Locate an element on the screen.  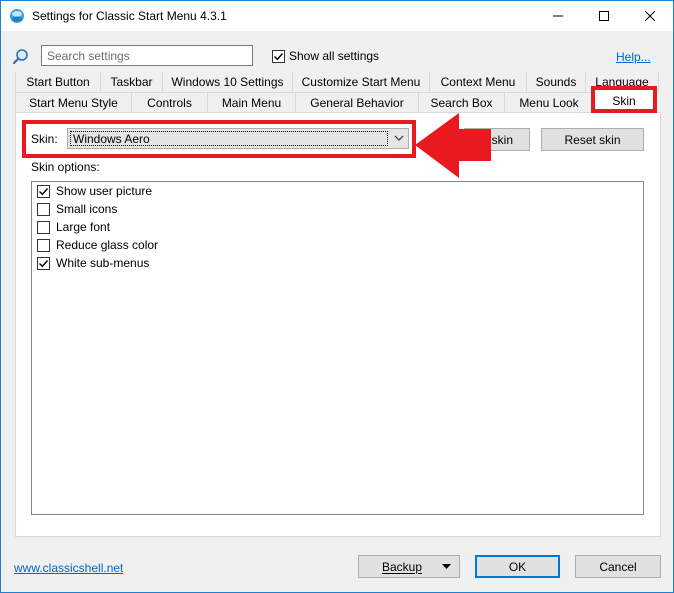
option-label: Small icons is located at coordinates (87, 209).